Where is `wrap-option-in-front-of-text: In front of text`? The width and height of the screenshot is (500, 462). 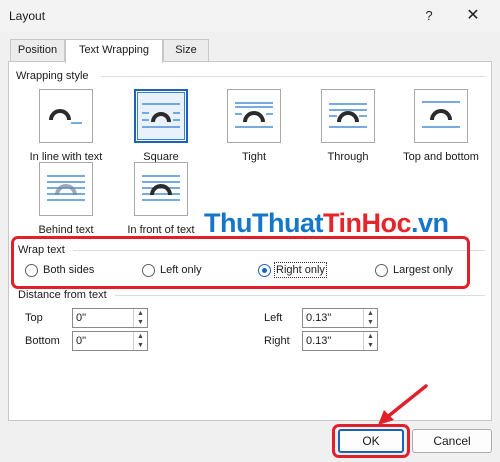
wrap-option-in-front-of-text: In front of text is located at coordinates (163, 199).